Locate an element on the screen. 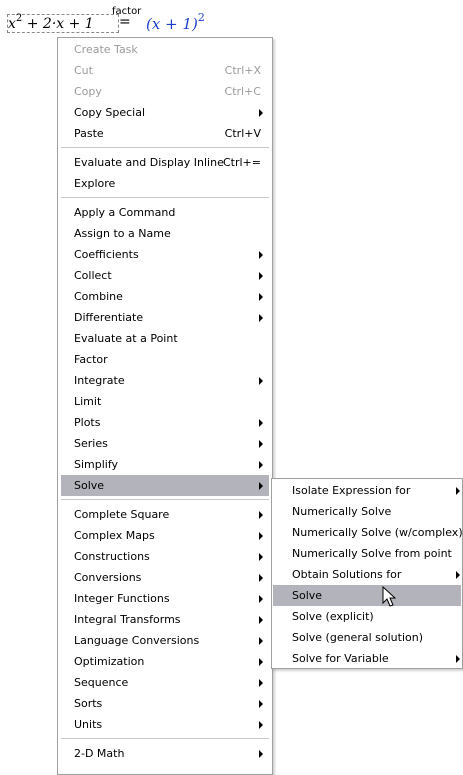 The width and height of the screenshot is (463, 775). menu-item-complex-maps: Complex Maps is located at coordinates (165, 535).